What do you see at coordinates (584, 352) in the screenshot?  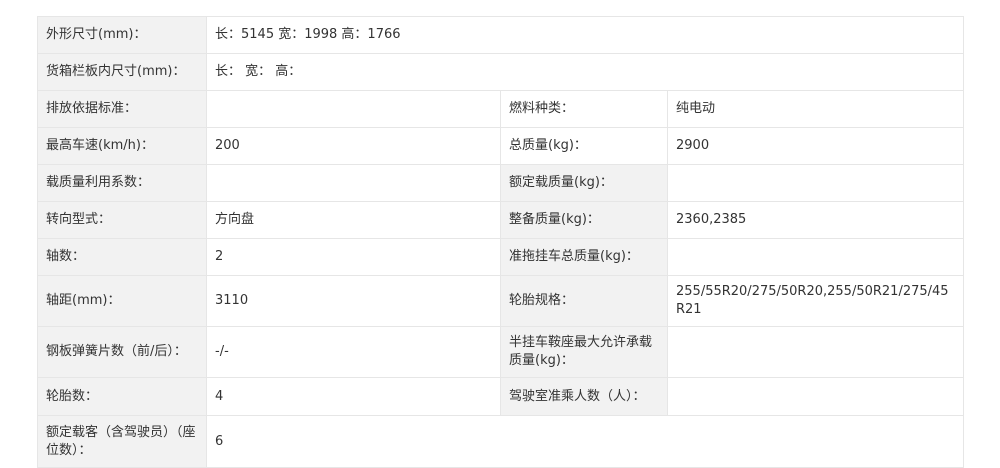 I see `spec-label: 半挂车鞍座最大允许承载质量(kg)：` at bounding box center [584, 352].